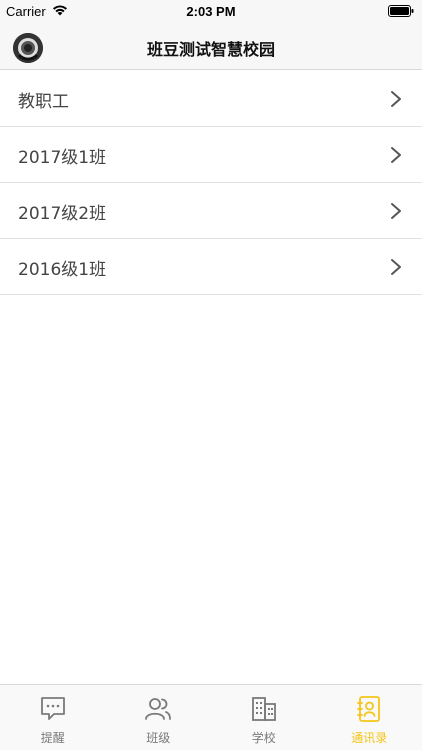  Describe the element at coordinates (369, 709) in the screenshot. I see `contacts-book-icon` at that location.